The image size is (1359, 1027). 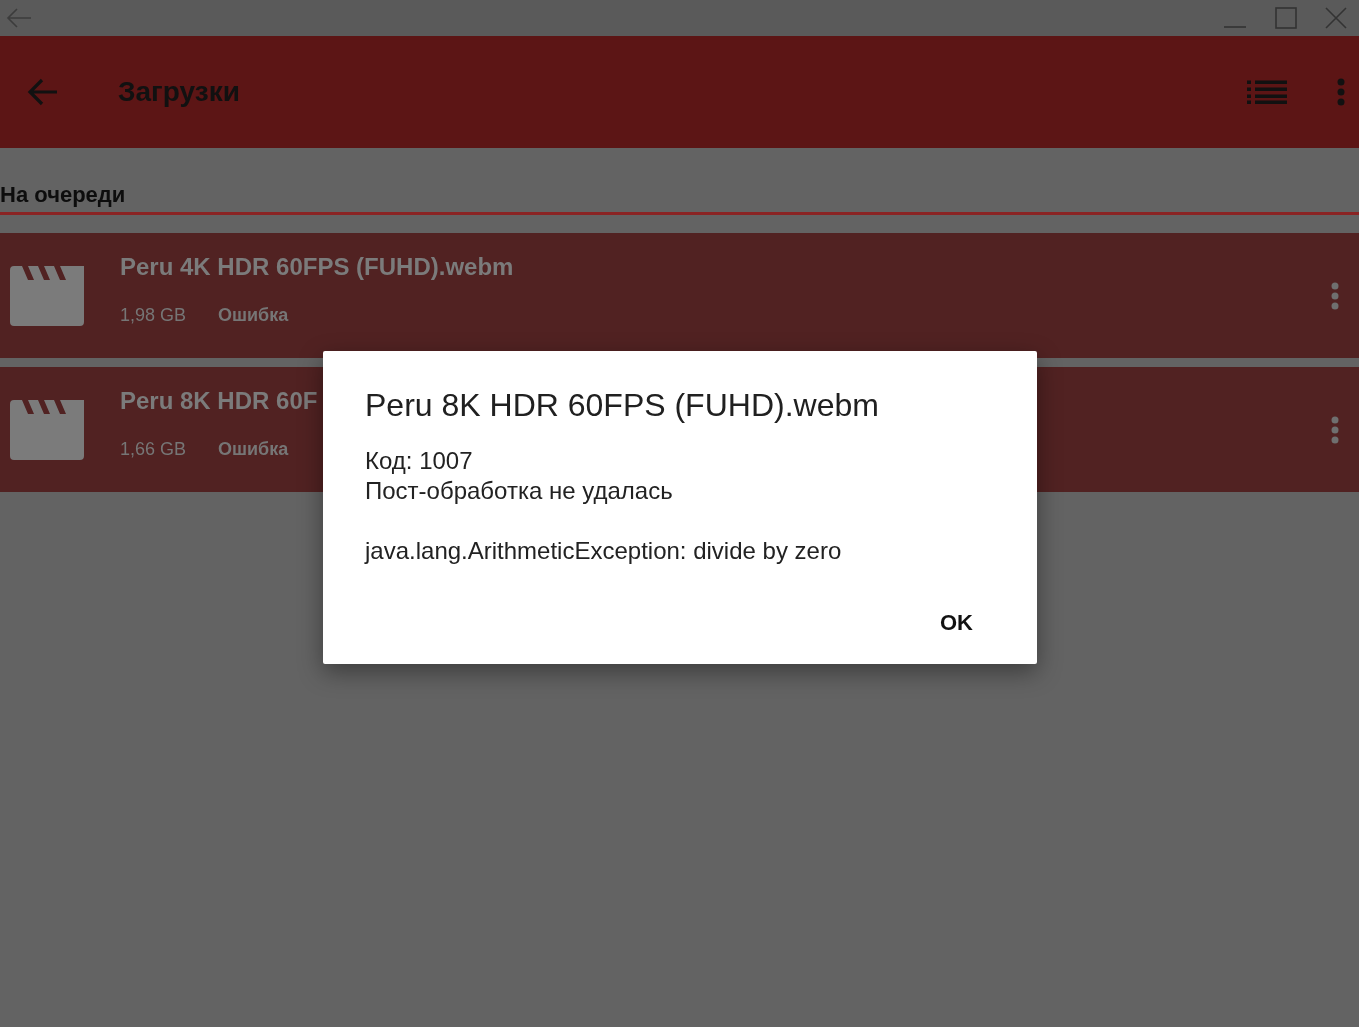 I want to click on file-name: Peru 8K HDR 60F, so click(x=219, y=401).